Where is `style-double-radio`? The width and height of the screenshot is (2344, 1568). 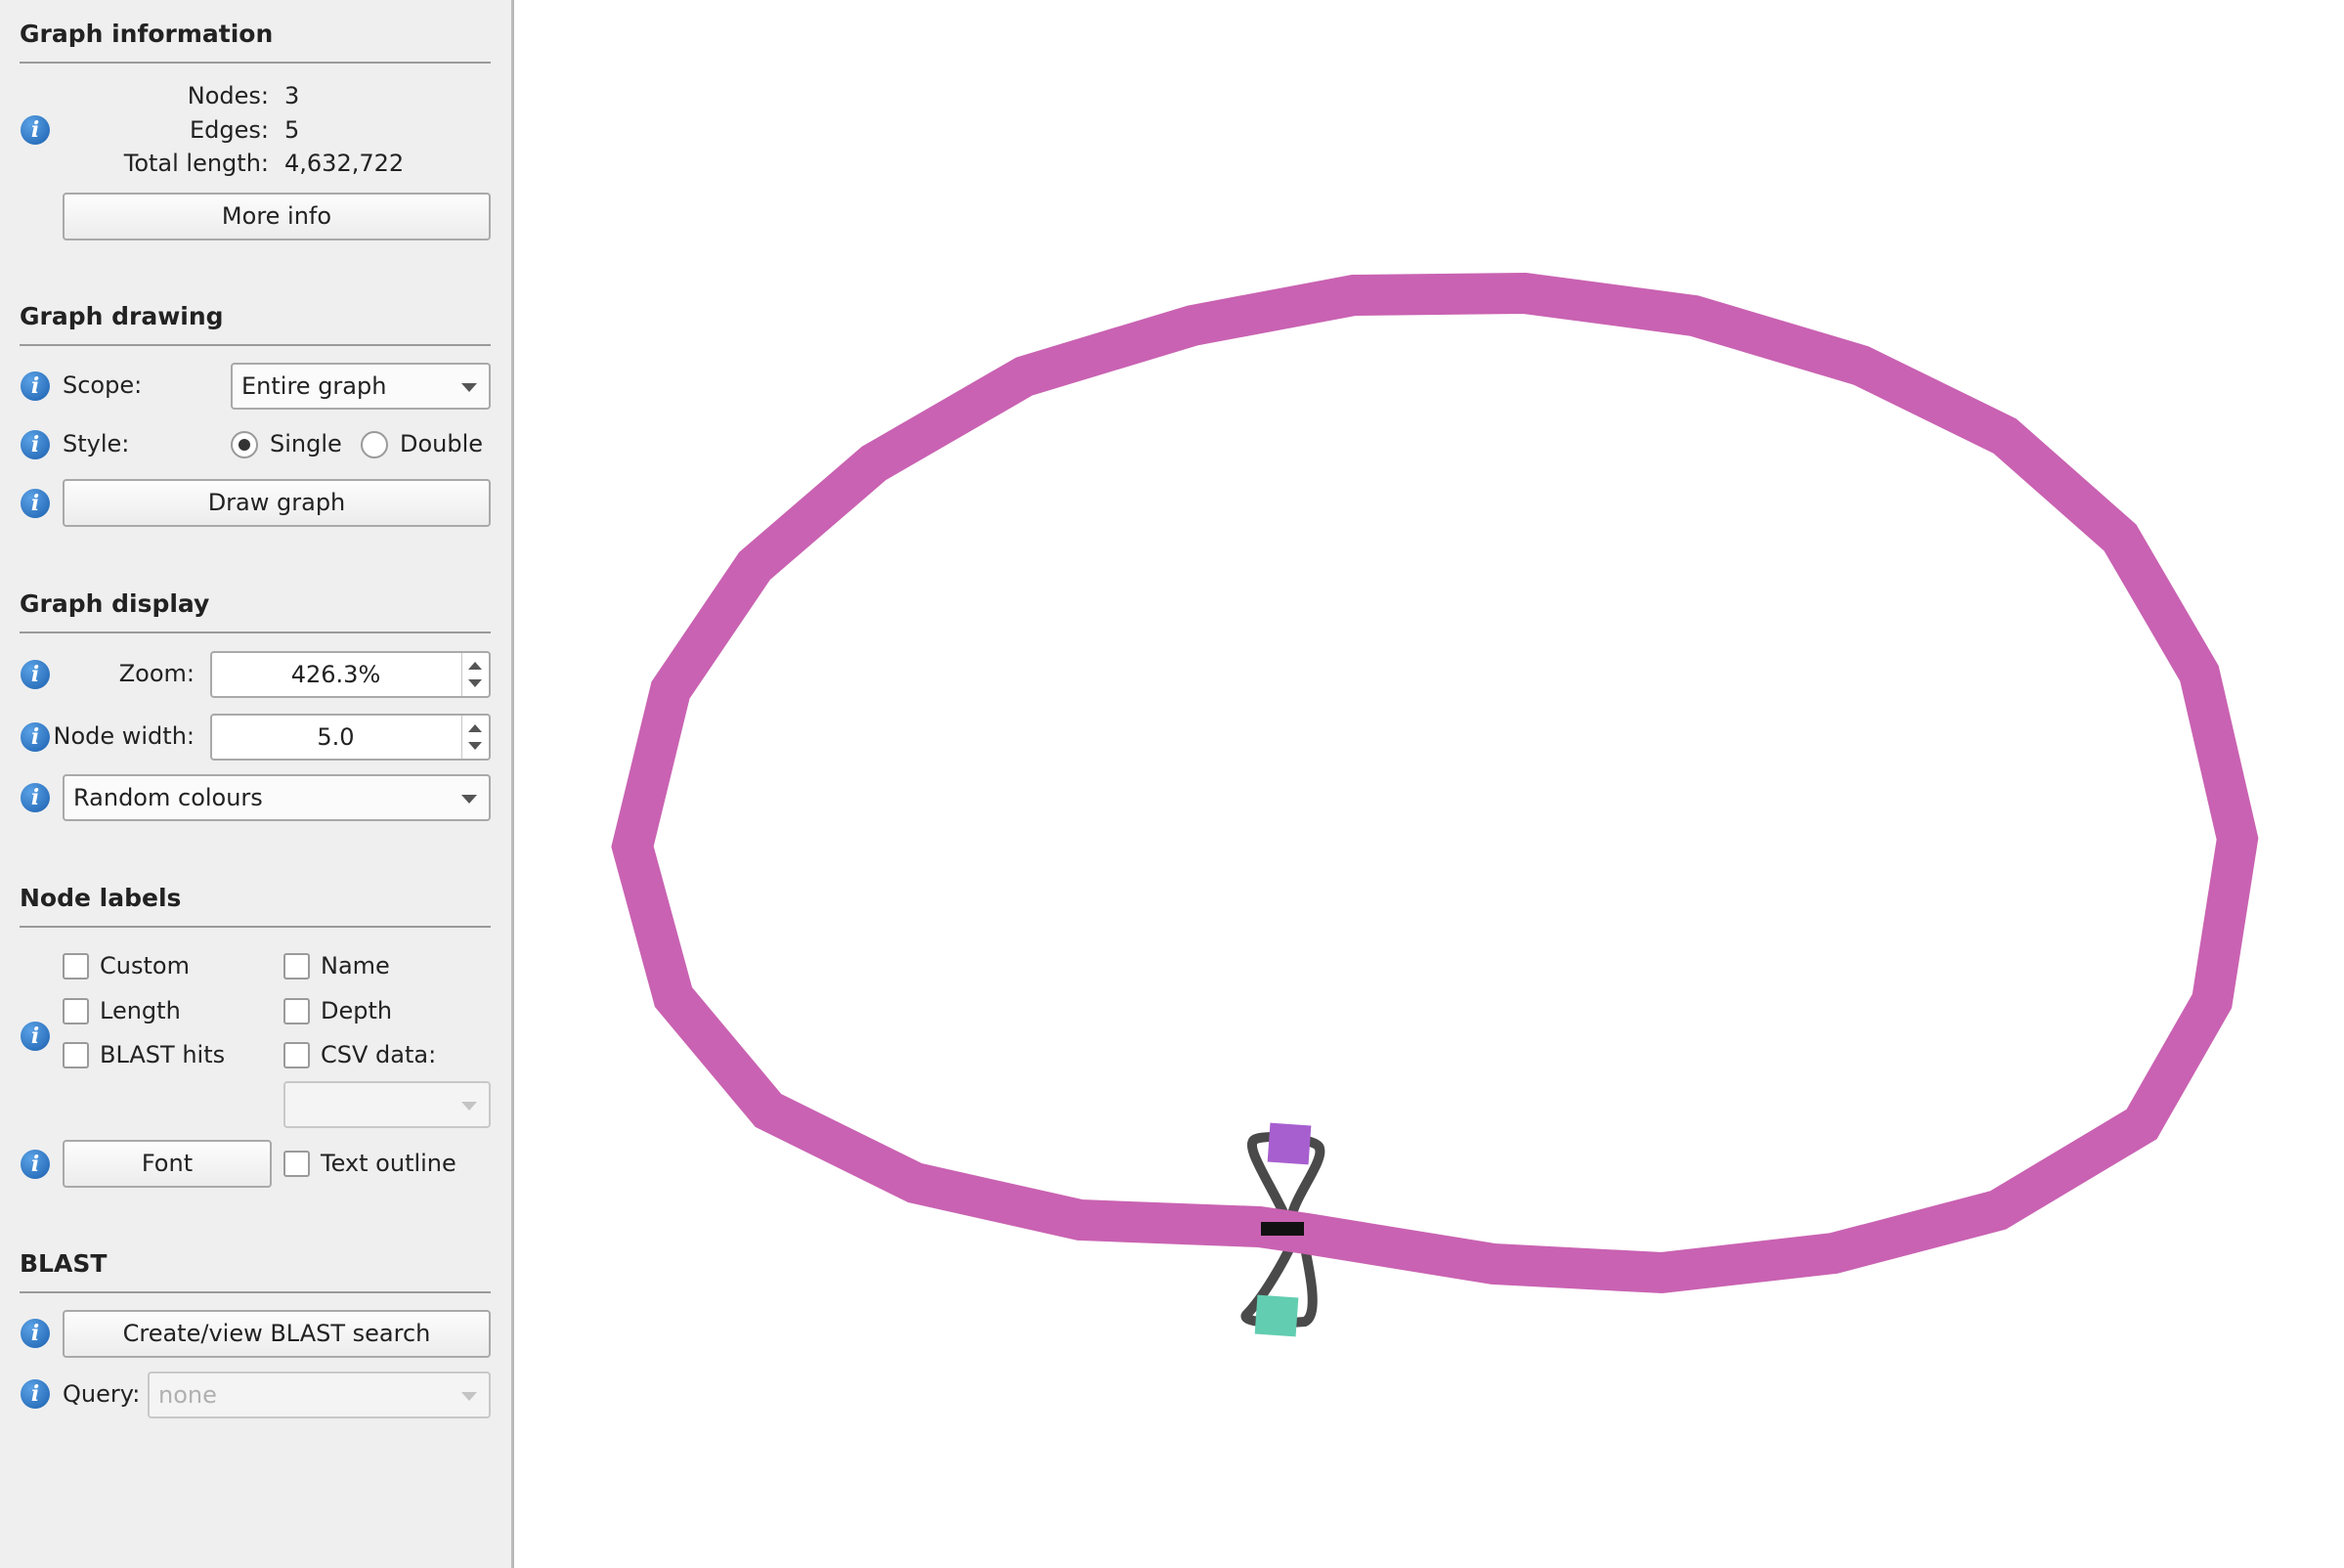
style-double-radio is located at coordinates (375, 444).